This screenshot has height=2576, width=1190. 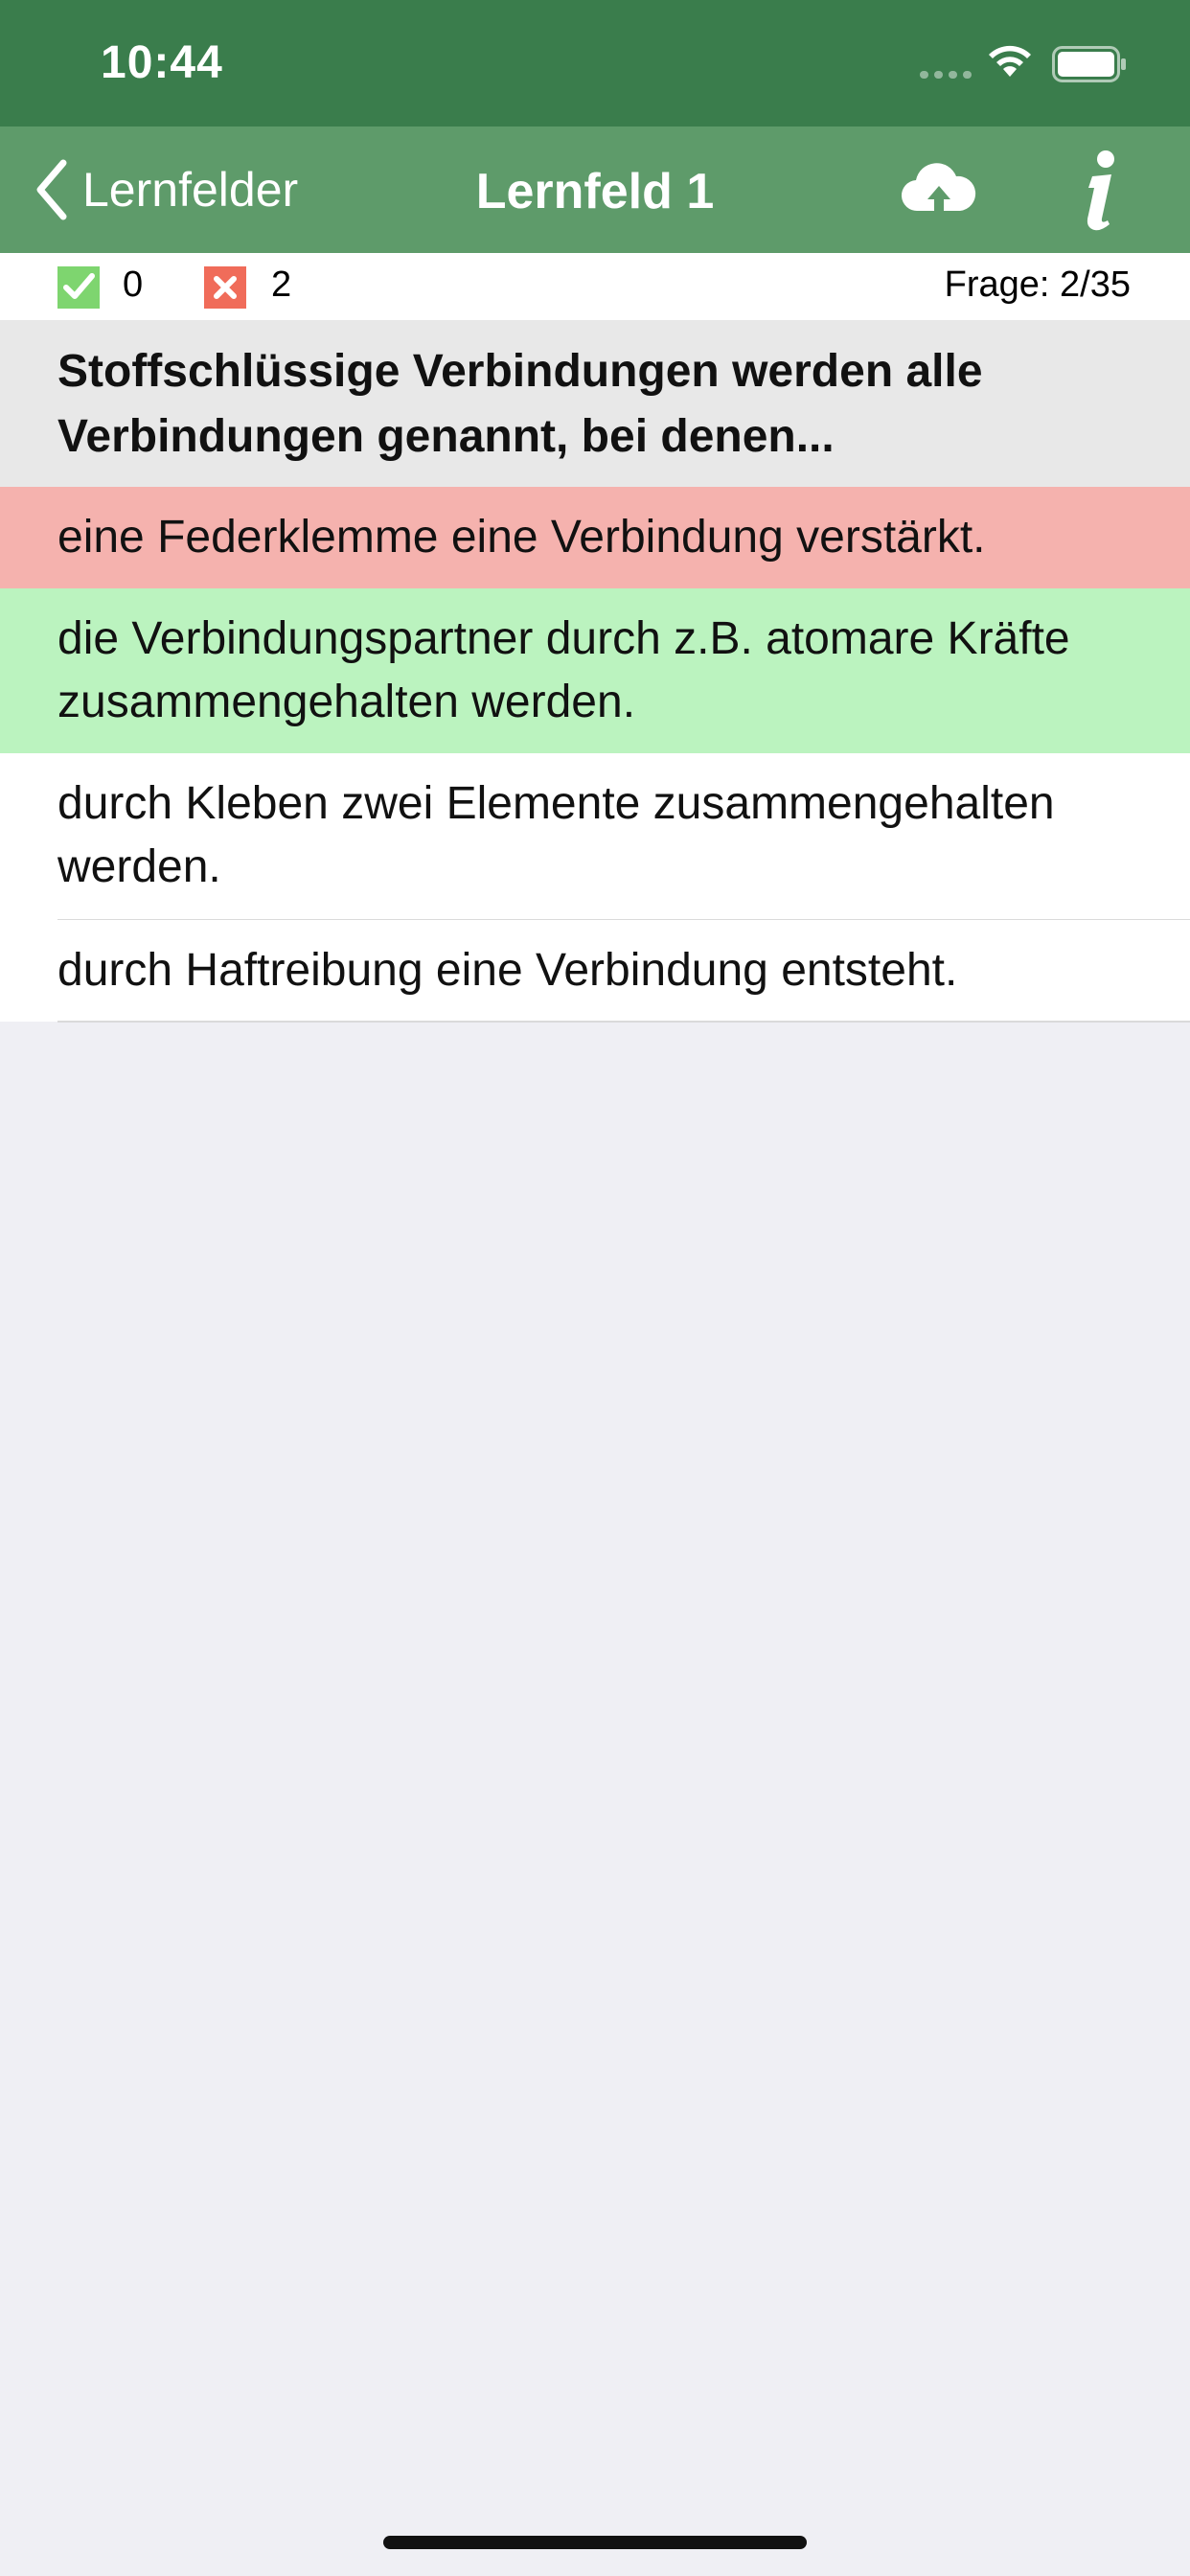 I want to click on checkmark-icon, so click(x=78, y=287).